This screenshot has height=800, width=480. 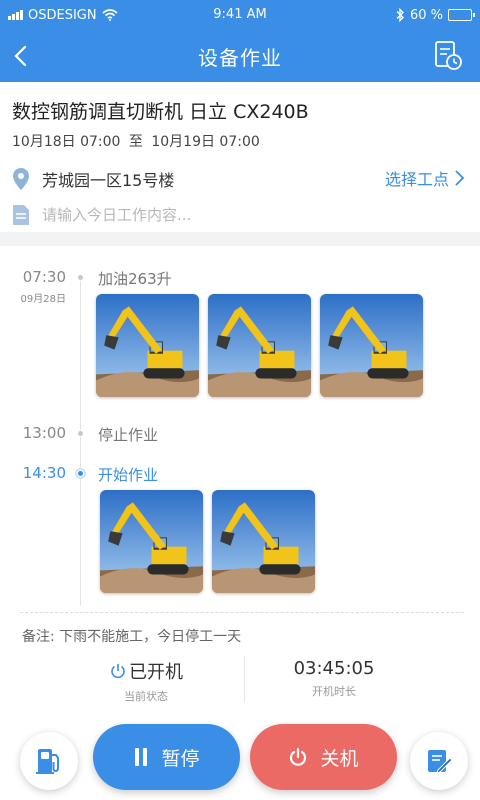 What do you see at coordinates (135, 279) in the screenshot?
I see `entry-text: 加油263升` at bounding box center [135, 279].